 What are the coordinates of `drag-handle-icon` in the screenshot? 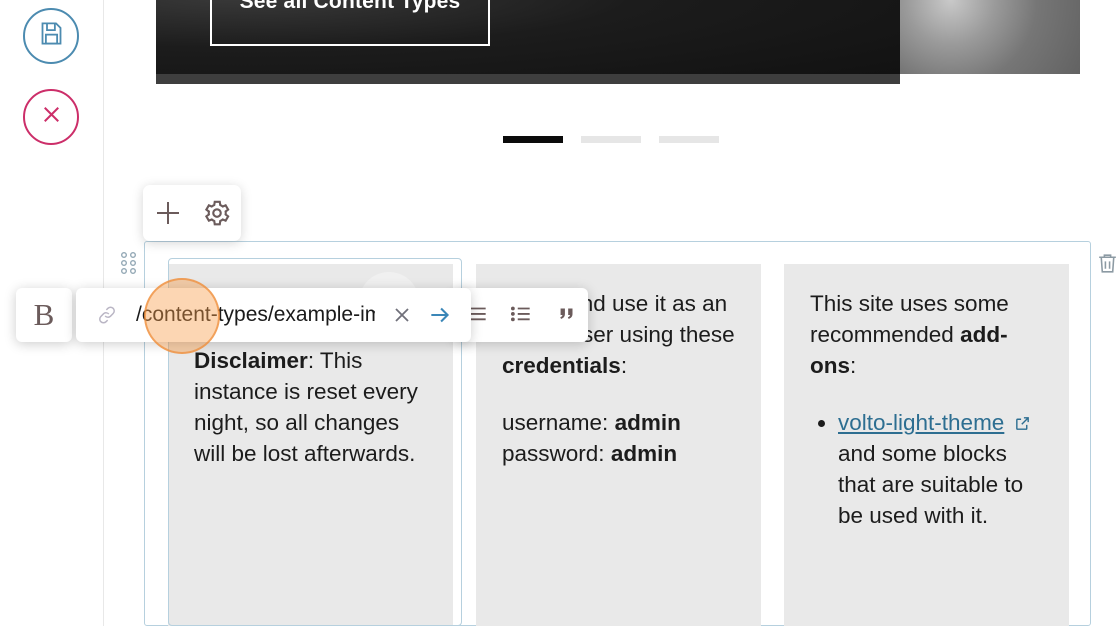 It's located at (129, 266).